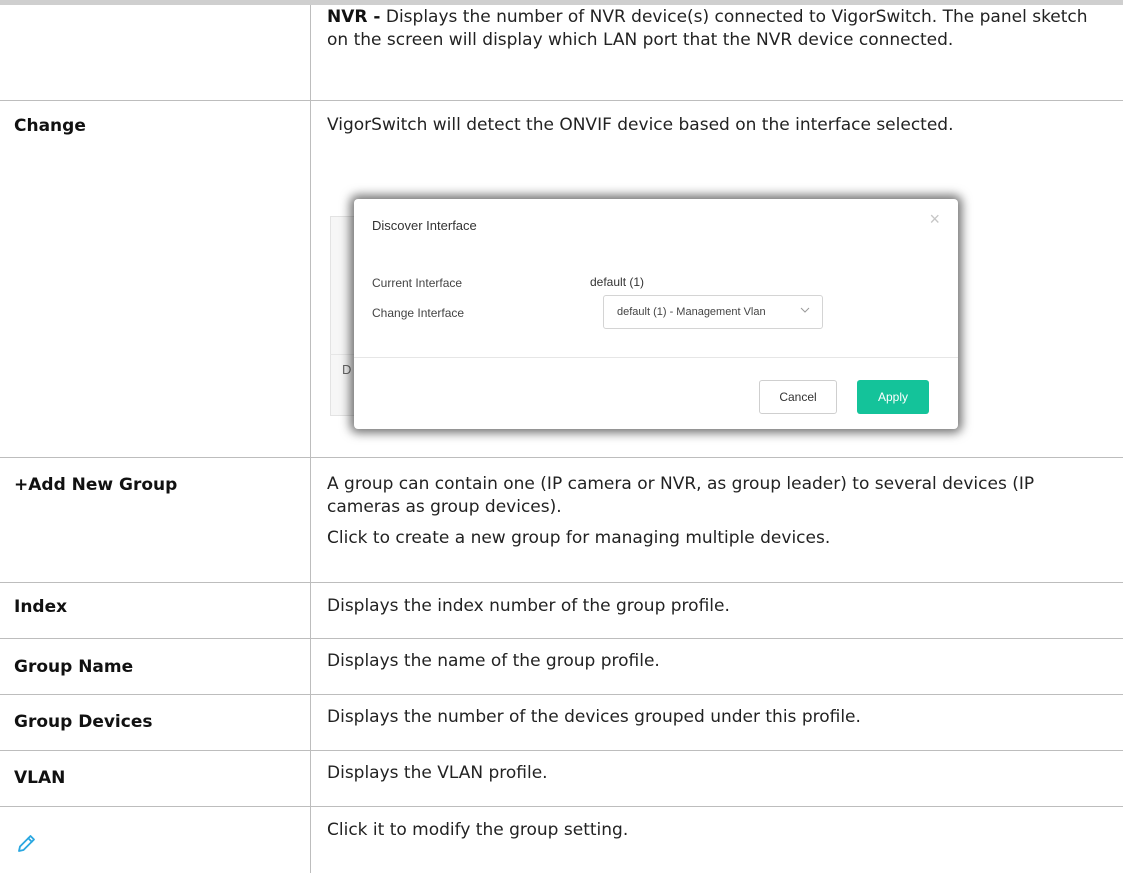 This screenshot has width=1123, height=873. Describe the element at coordinates (74, 667) in the screenshot. I see `group-name-term: Group Name` at that location.